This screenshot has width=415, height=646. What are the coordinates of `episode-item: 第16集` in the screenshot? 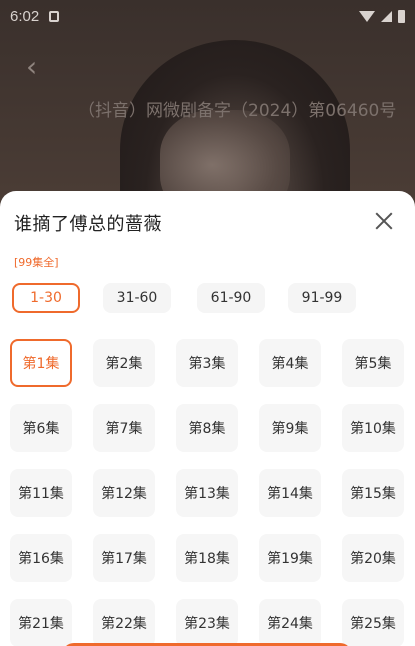 It's located at (41, 558).